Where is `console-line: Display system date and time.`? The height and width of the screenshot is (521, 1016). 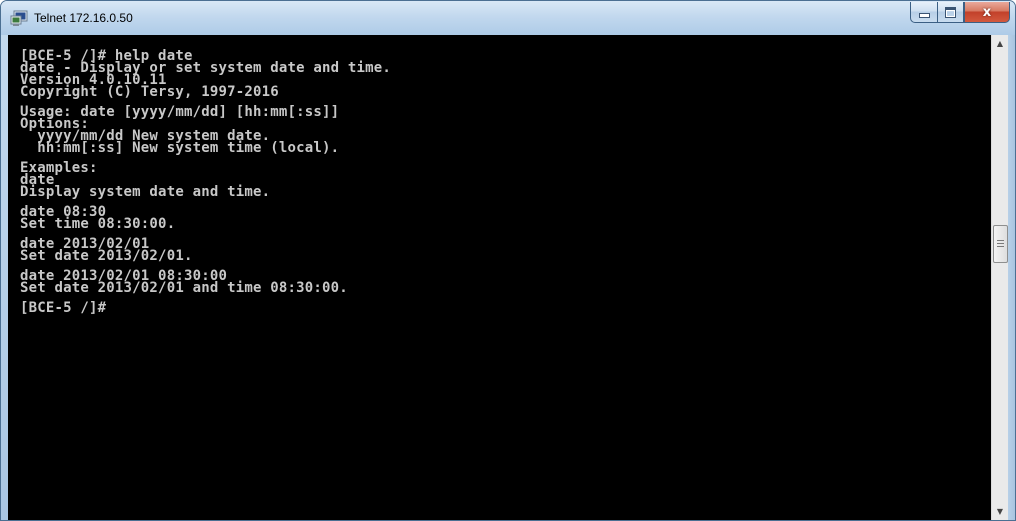 console-line: Display system date and time. is located at coordinates (145, 192).